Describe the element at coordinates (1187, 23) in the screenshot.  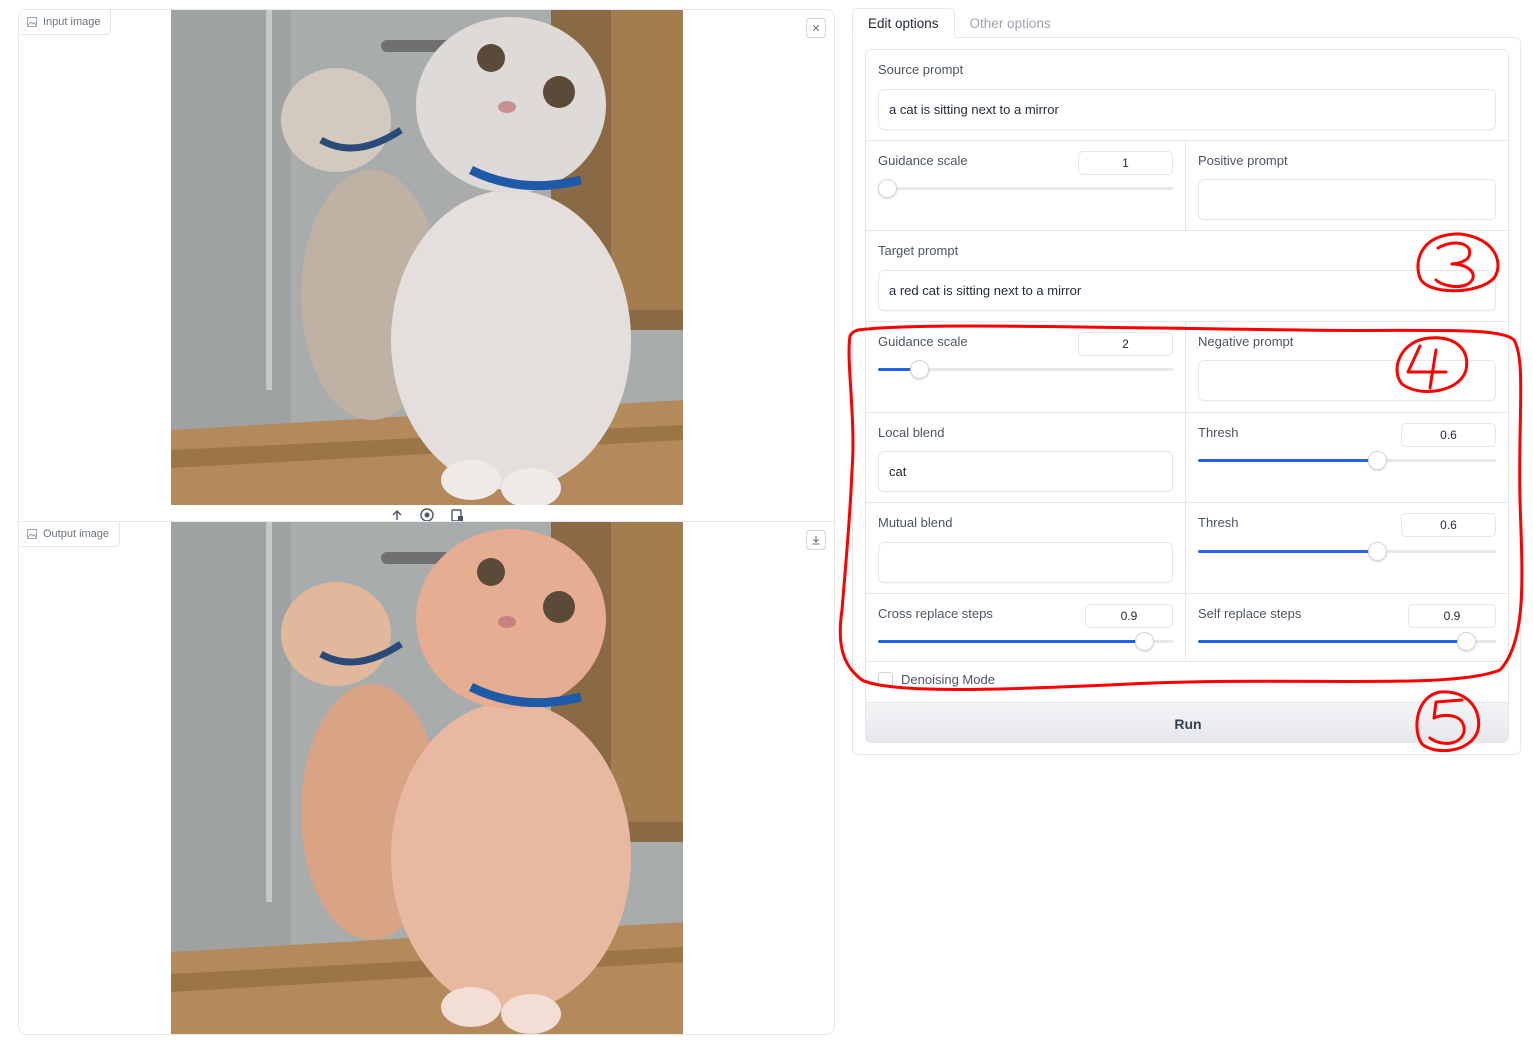
I see `options-tabs: Edit options Other options` at that location.